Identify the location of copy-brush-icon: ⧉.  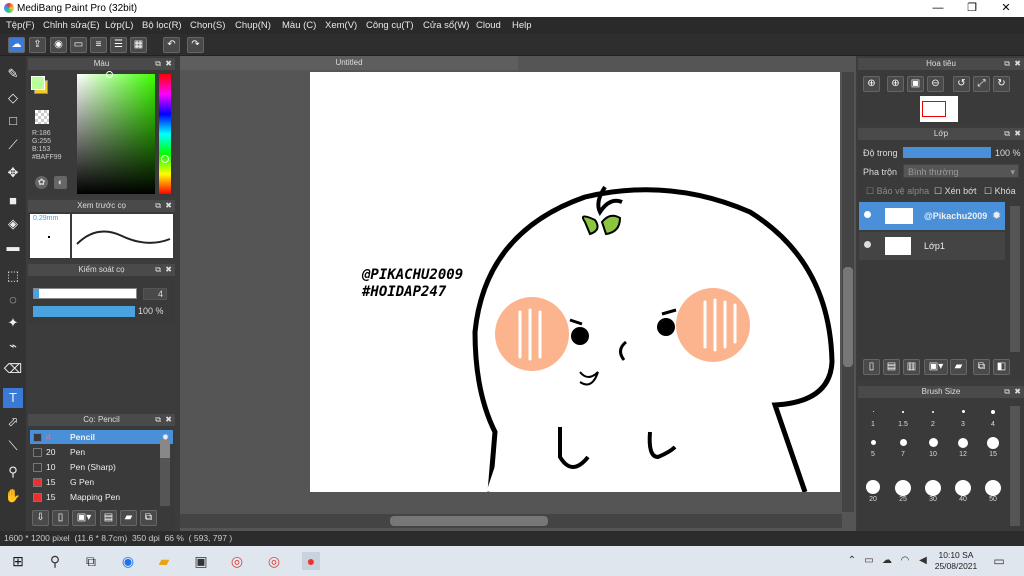
(148, 518).